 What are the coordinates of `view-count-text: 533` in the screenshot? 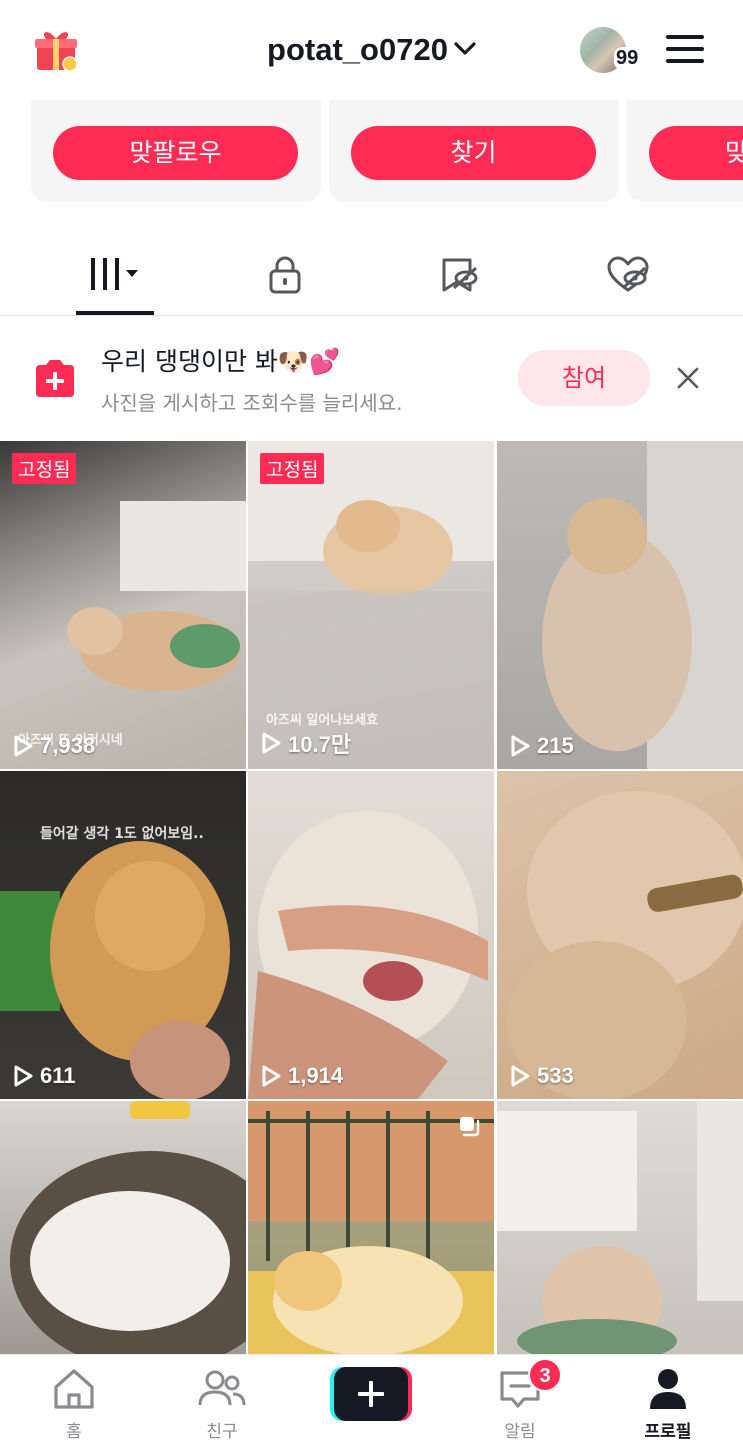 It's located at (555, 1075).